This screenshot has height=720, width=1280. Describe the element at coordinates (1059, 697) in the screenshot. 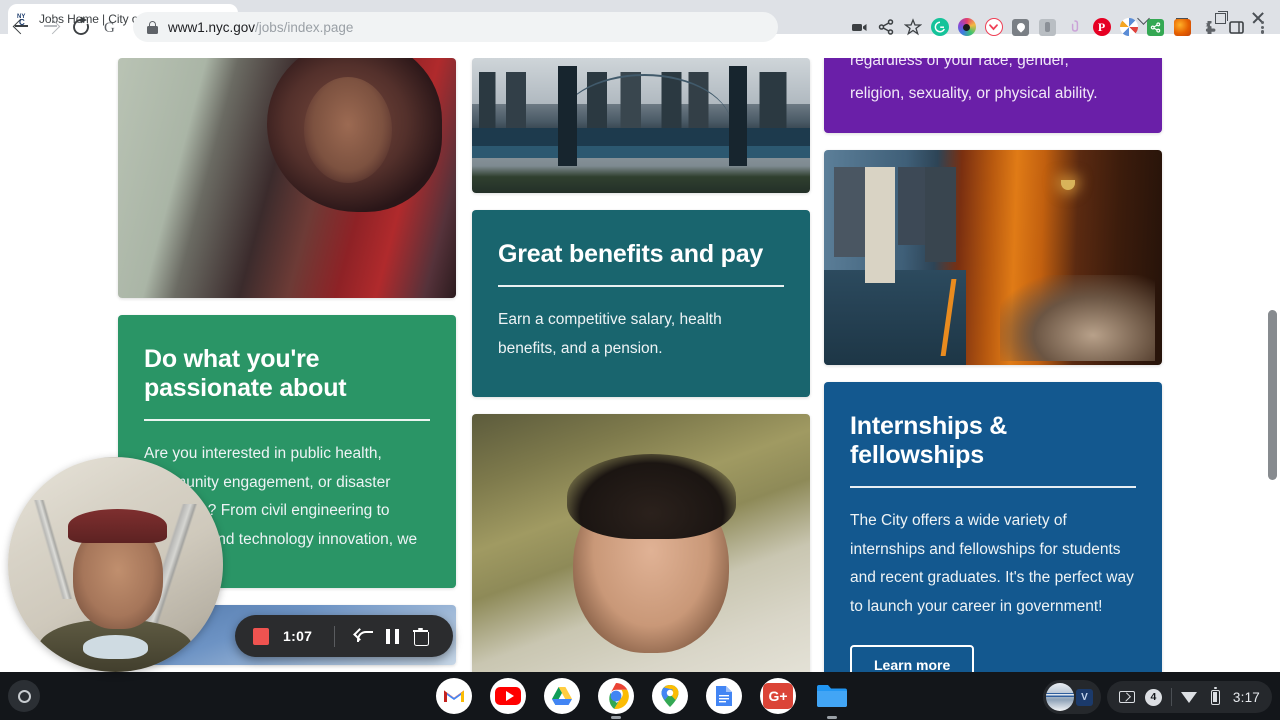

I see `user-avatar` at that location.